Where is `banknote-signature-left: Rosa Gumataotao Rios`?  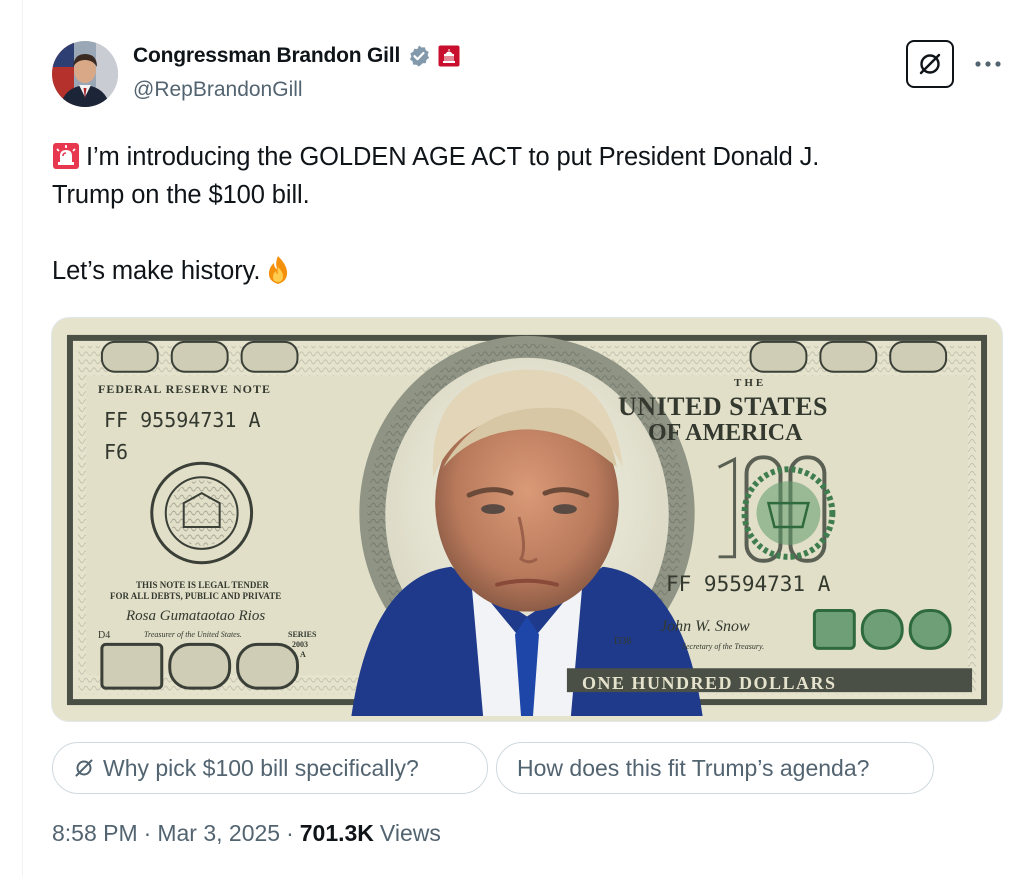
banknote-signature-left: Rosa Gumataotao Rios is located at coordinates (196, 616).